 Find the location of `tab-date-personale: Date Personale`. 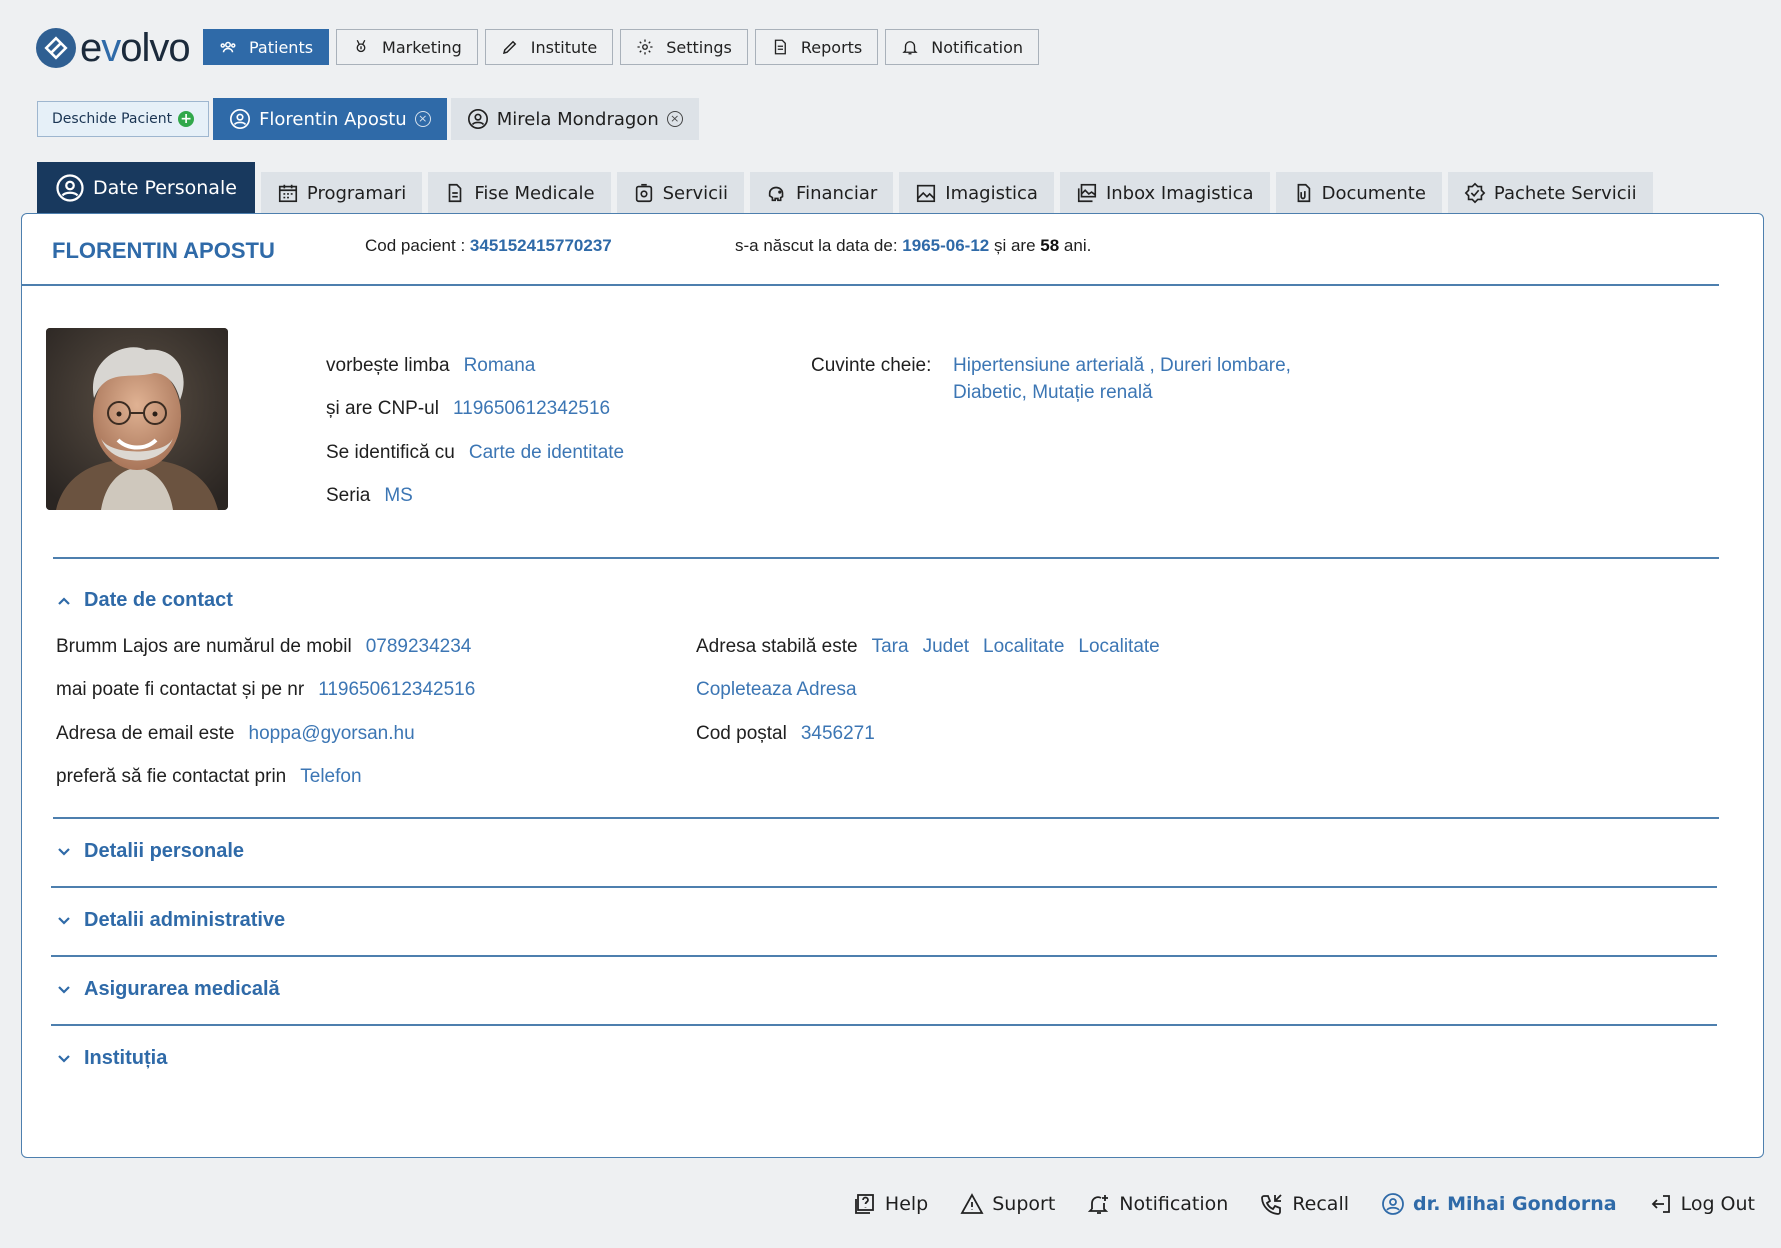

tab-date-personale: Date Personale is located at coordinates (146, 188).